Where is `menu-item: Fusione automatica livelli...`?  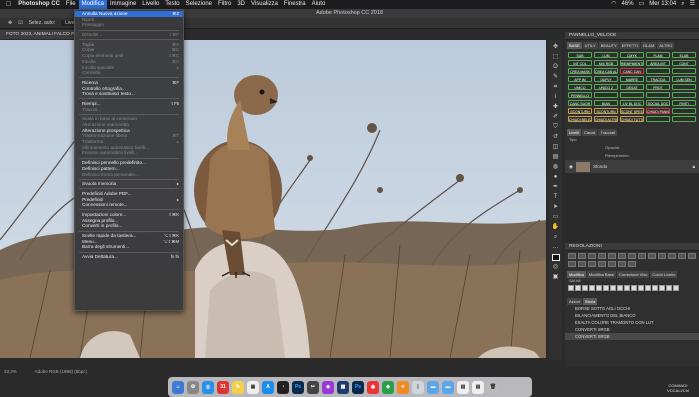
menu-item: Fusione automatica livelli... is located at coordinates (129, 153).